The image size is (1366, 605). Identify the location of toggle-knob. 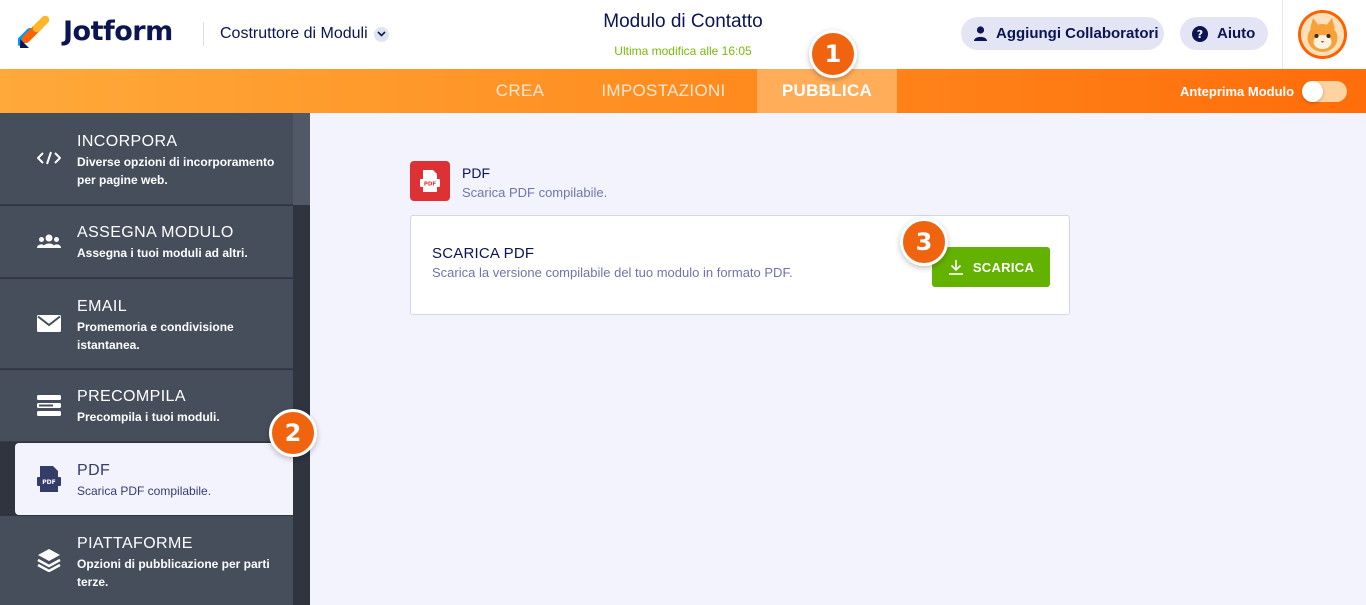
(1312, 91).